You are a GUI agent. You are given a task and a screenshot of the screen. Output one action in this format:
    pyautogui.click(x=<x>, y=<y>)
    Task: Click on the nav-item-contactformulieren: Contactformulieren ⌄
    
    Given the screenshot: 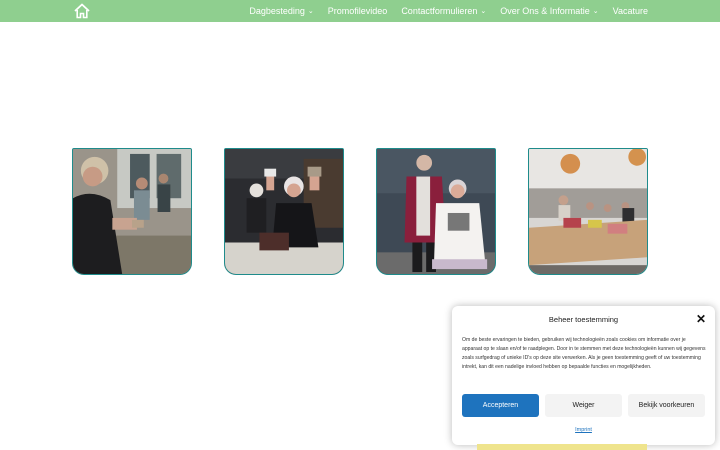 What is the action you would take?
    pyautogui.click(x=443, y=11)
    